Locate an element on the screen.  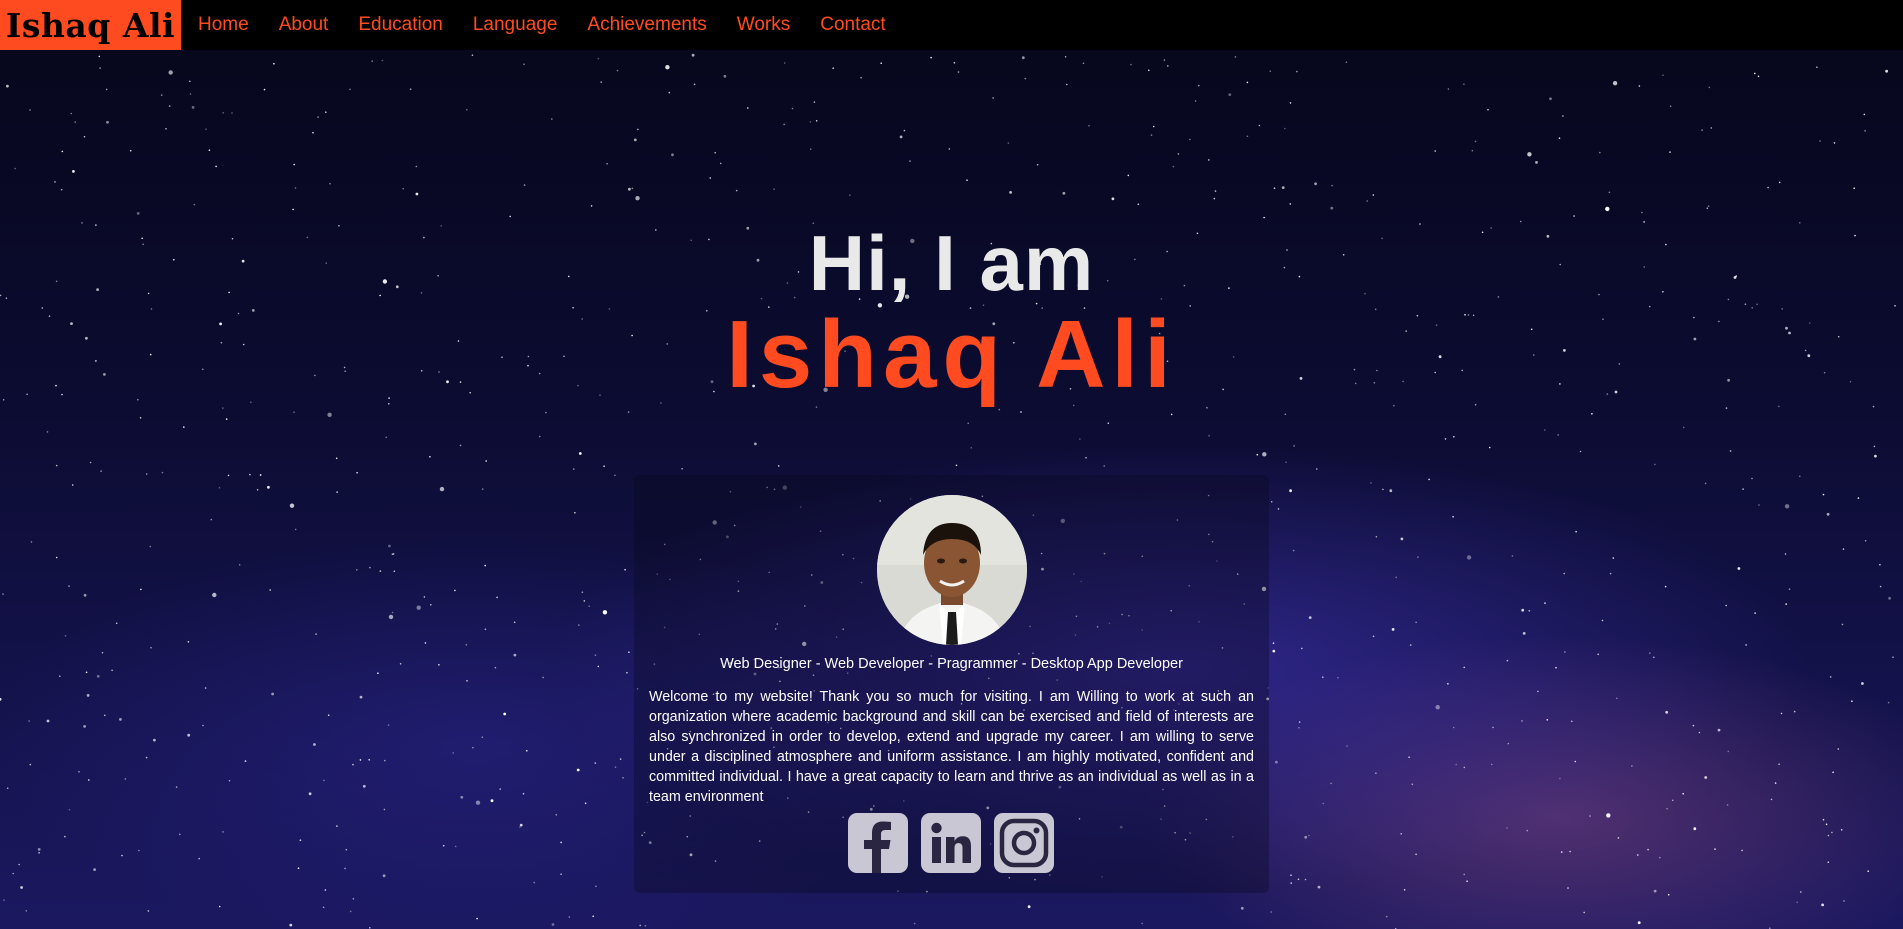
facebook-link is located at coordinates (878, 843).